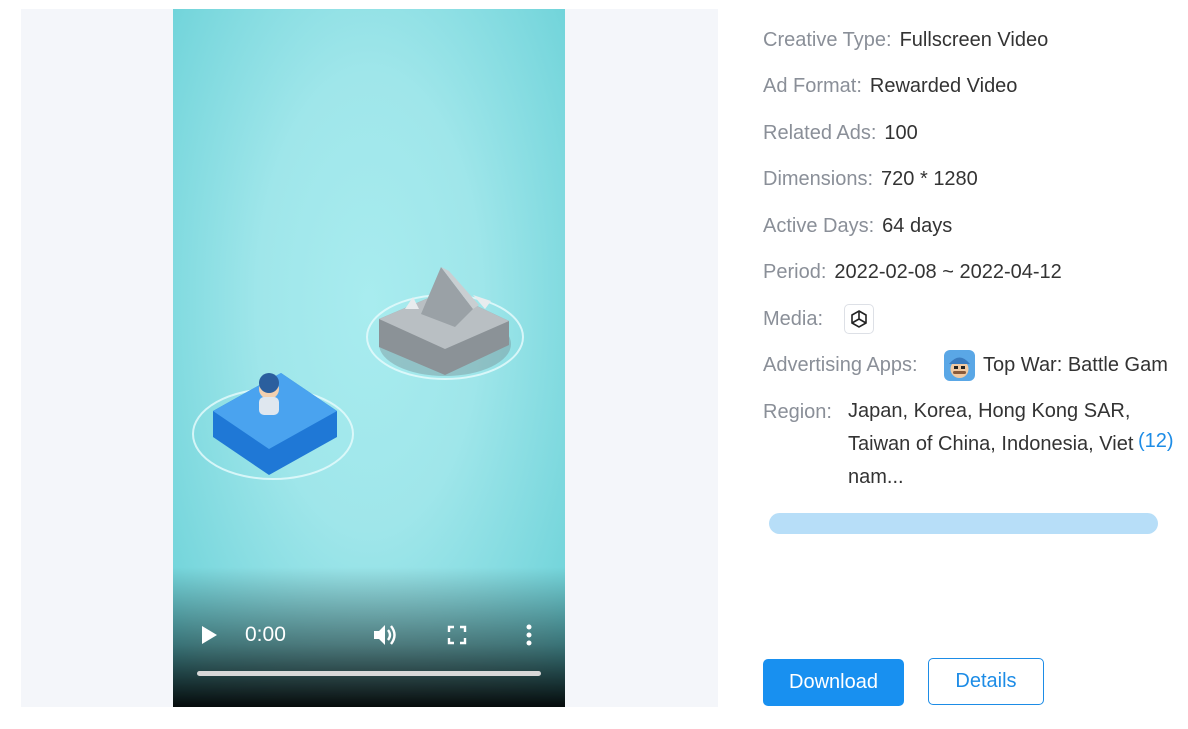 The width and height of the screenshot is (1188, 729). What do you see at coordinates (445, 323) in the screenshot?
I see `gray-tower-island` at bounding box center [445, 323].